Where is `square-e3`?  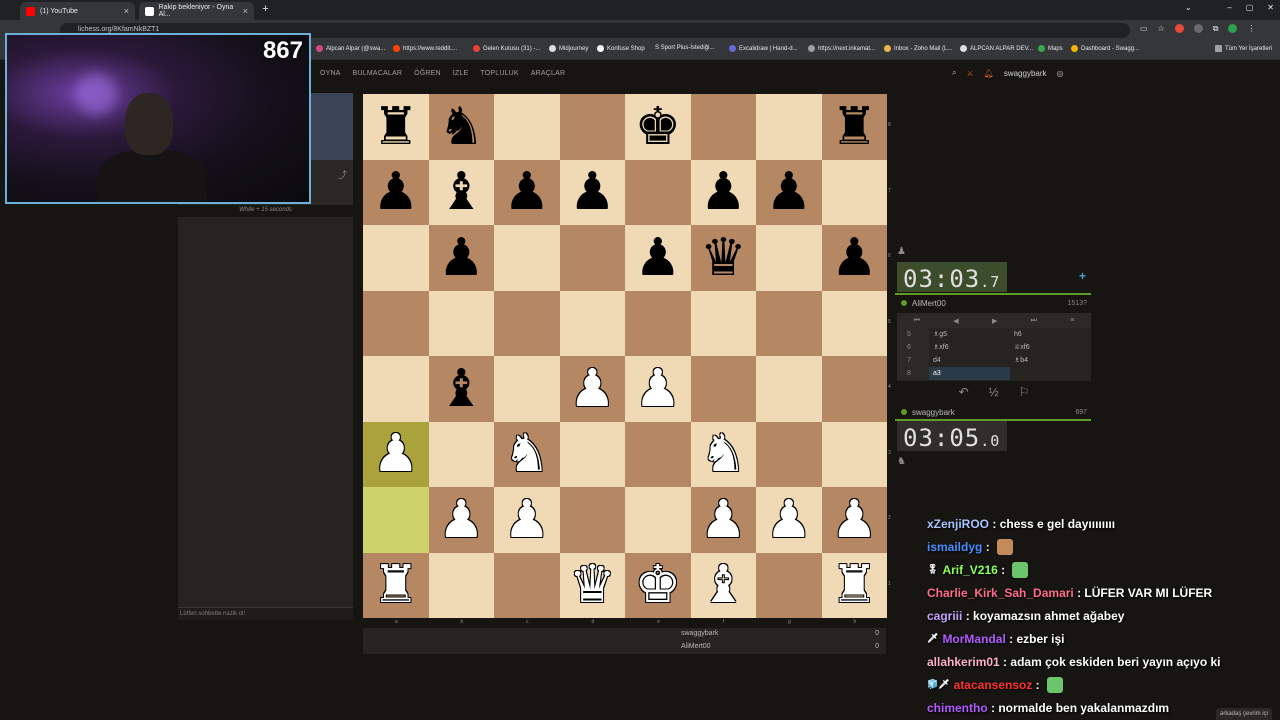 square-e3 is located at coordinates (658, 454).